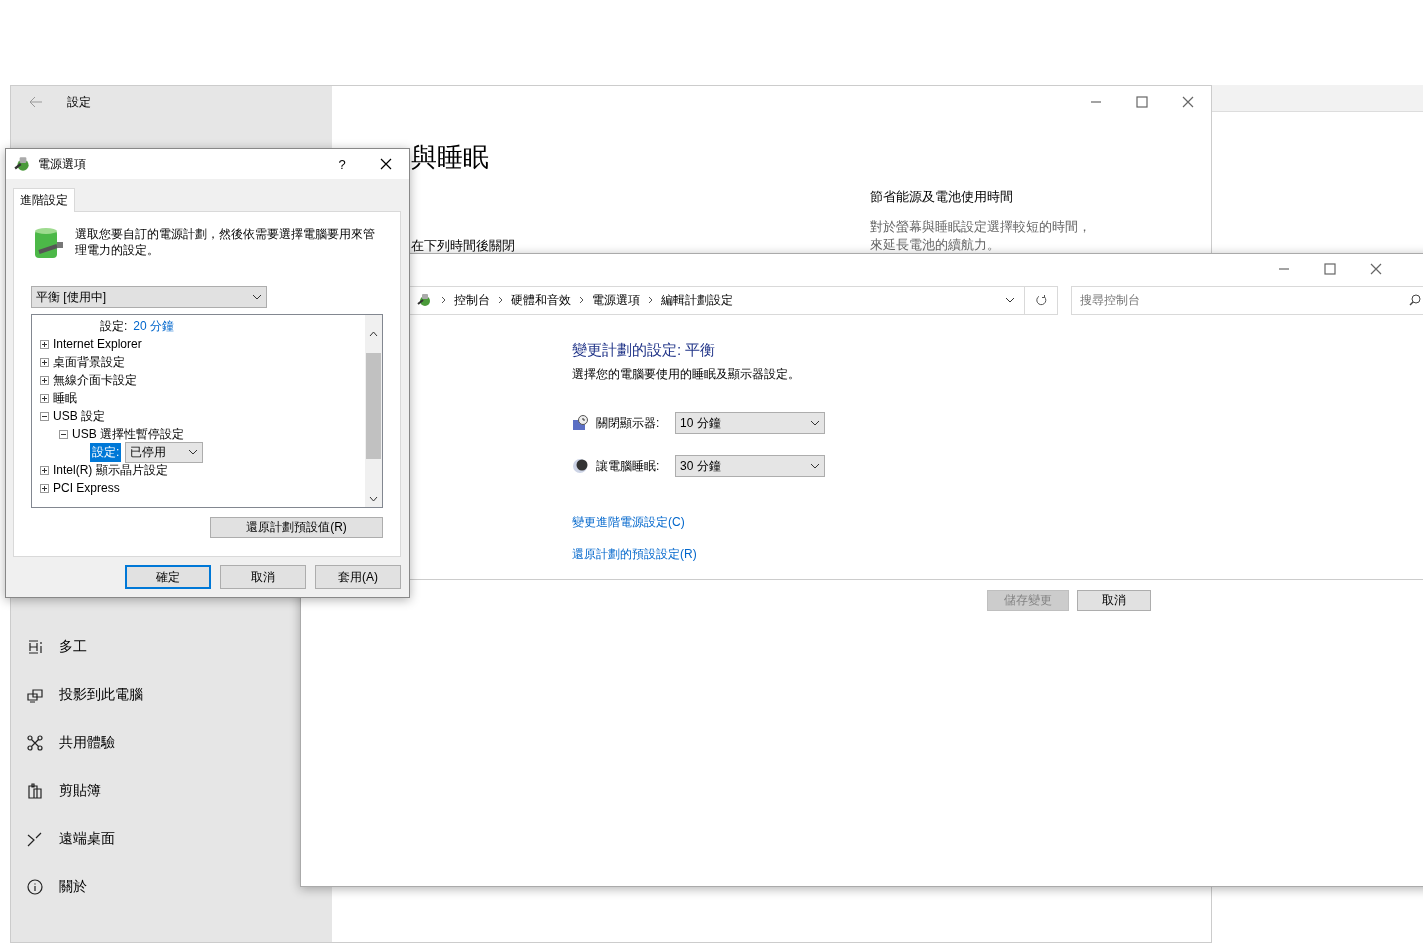  Describe the element at coordinates (146, 839) in the screenshot. I see `sidebar-item: 遠端桌面` at that location.